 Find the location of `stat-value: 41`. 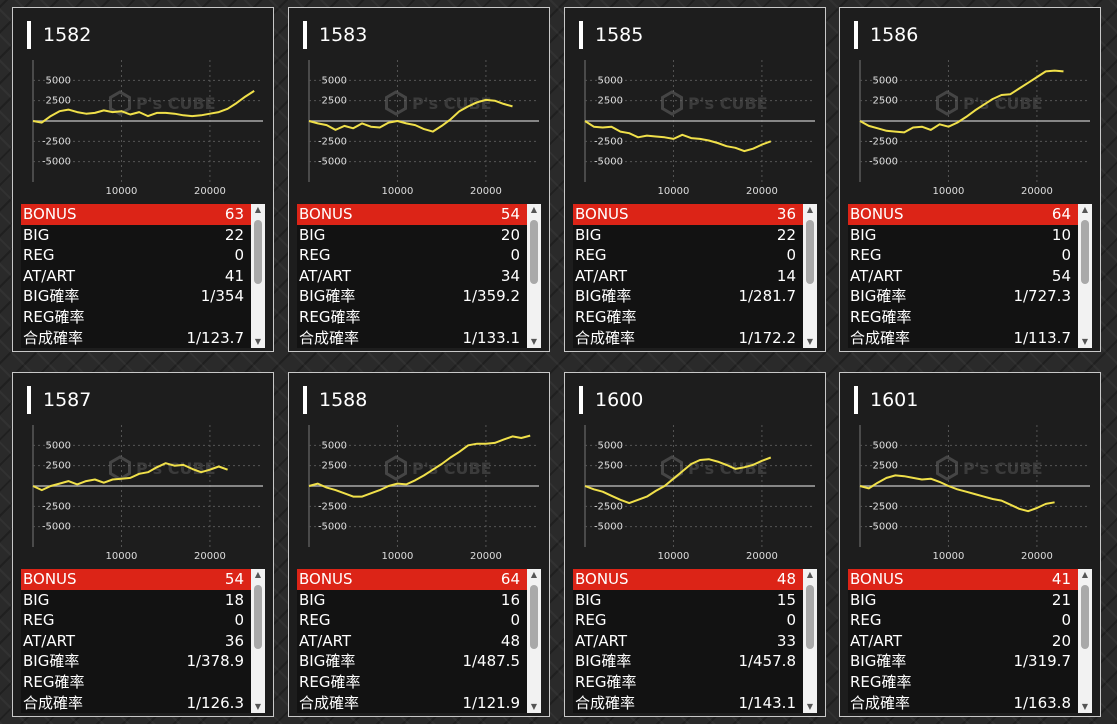

stat-value: 41 is located at coordinates (234, 275).